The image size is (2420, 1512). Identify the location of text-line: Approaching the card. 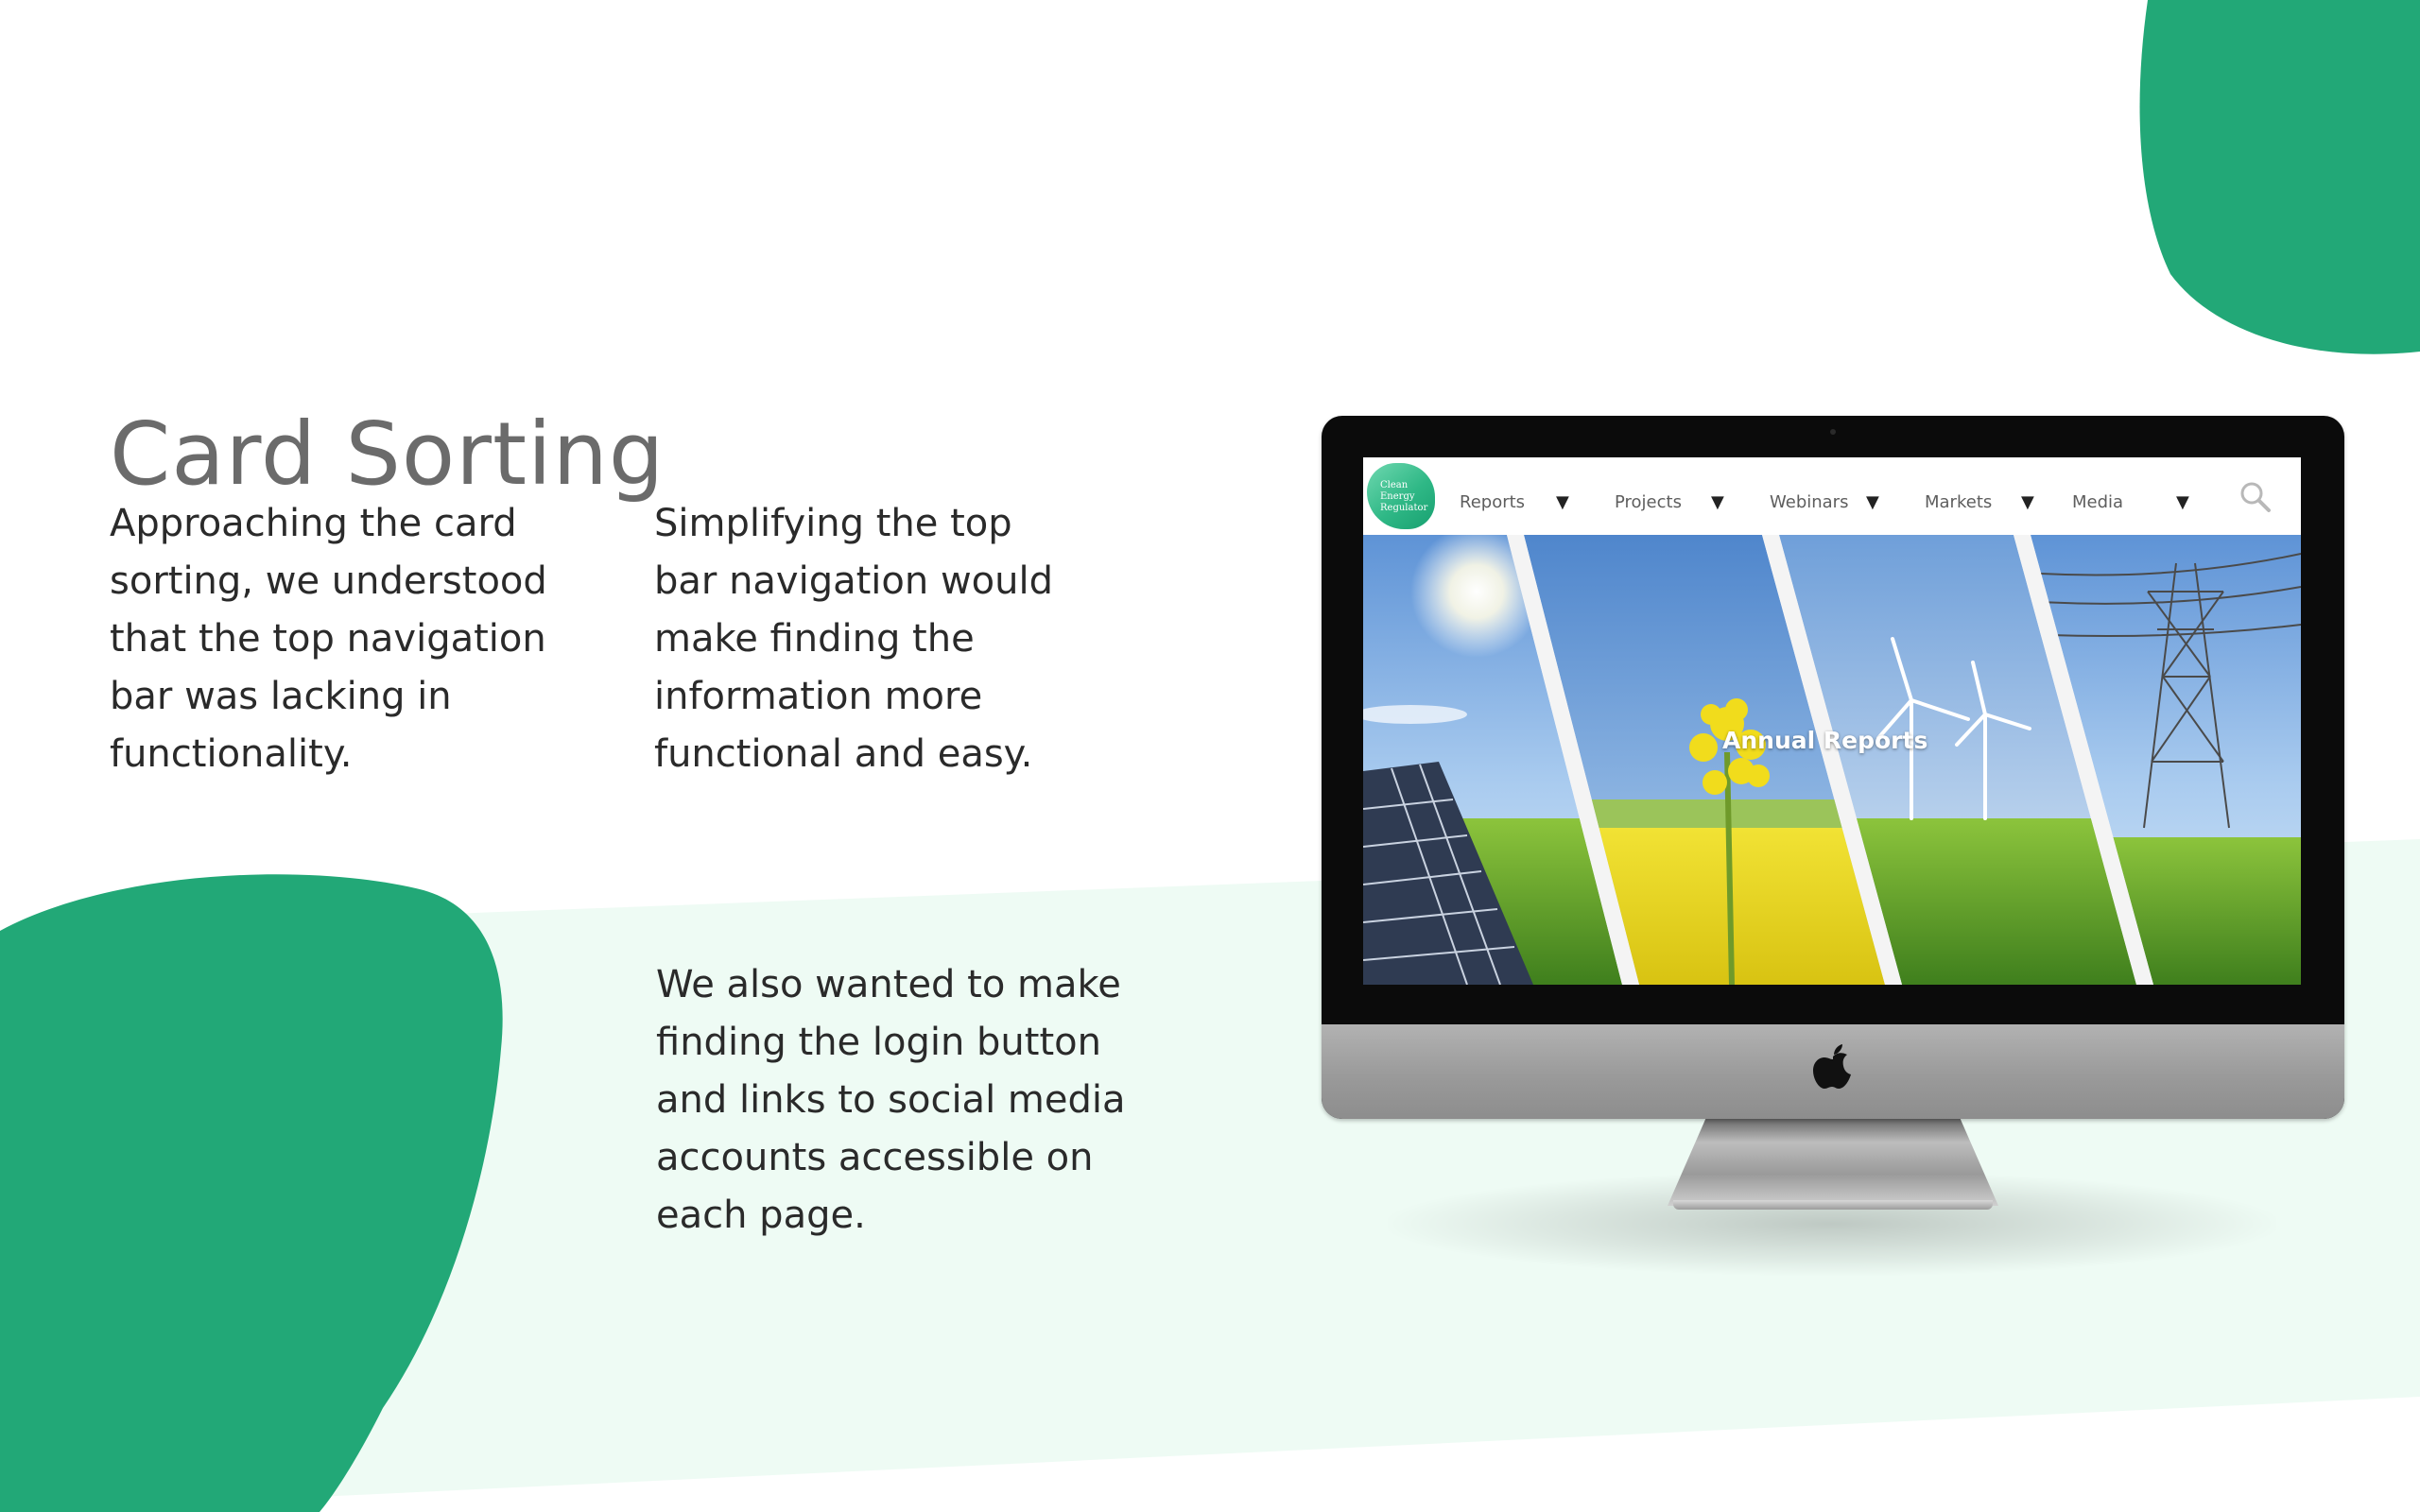
(313, 523).